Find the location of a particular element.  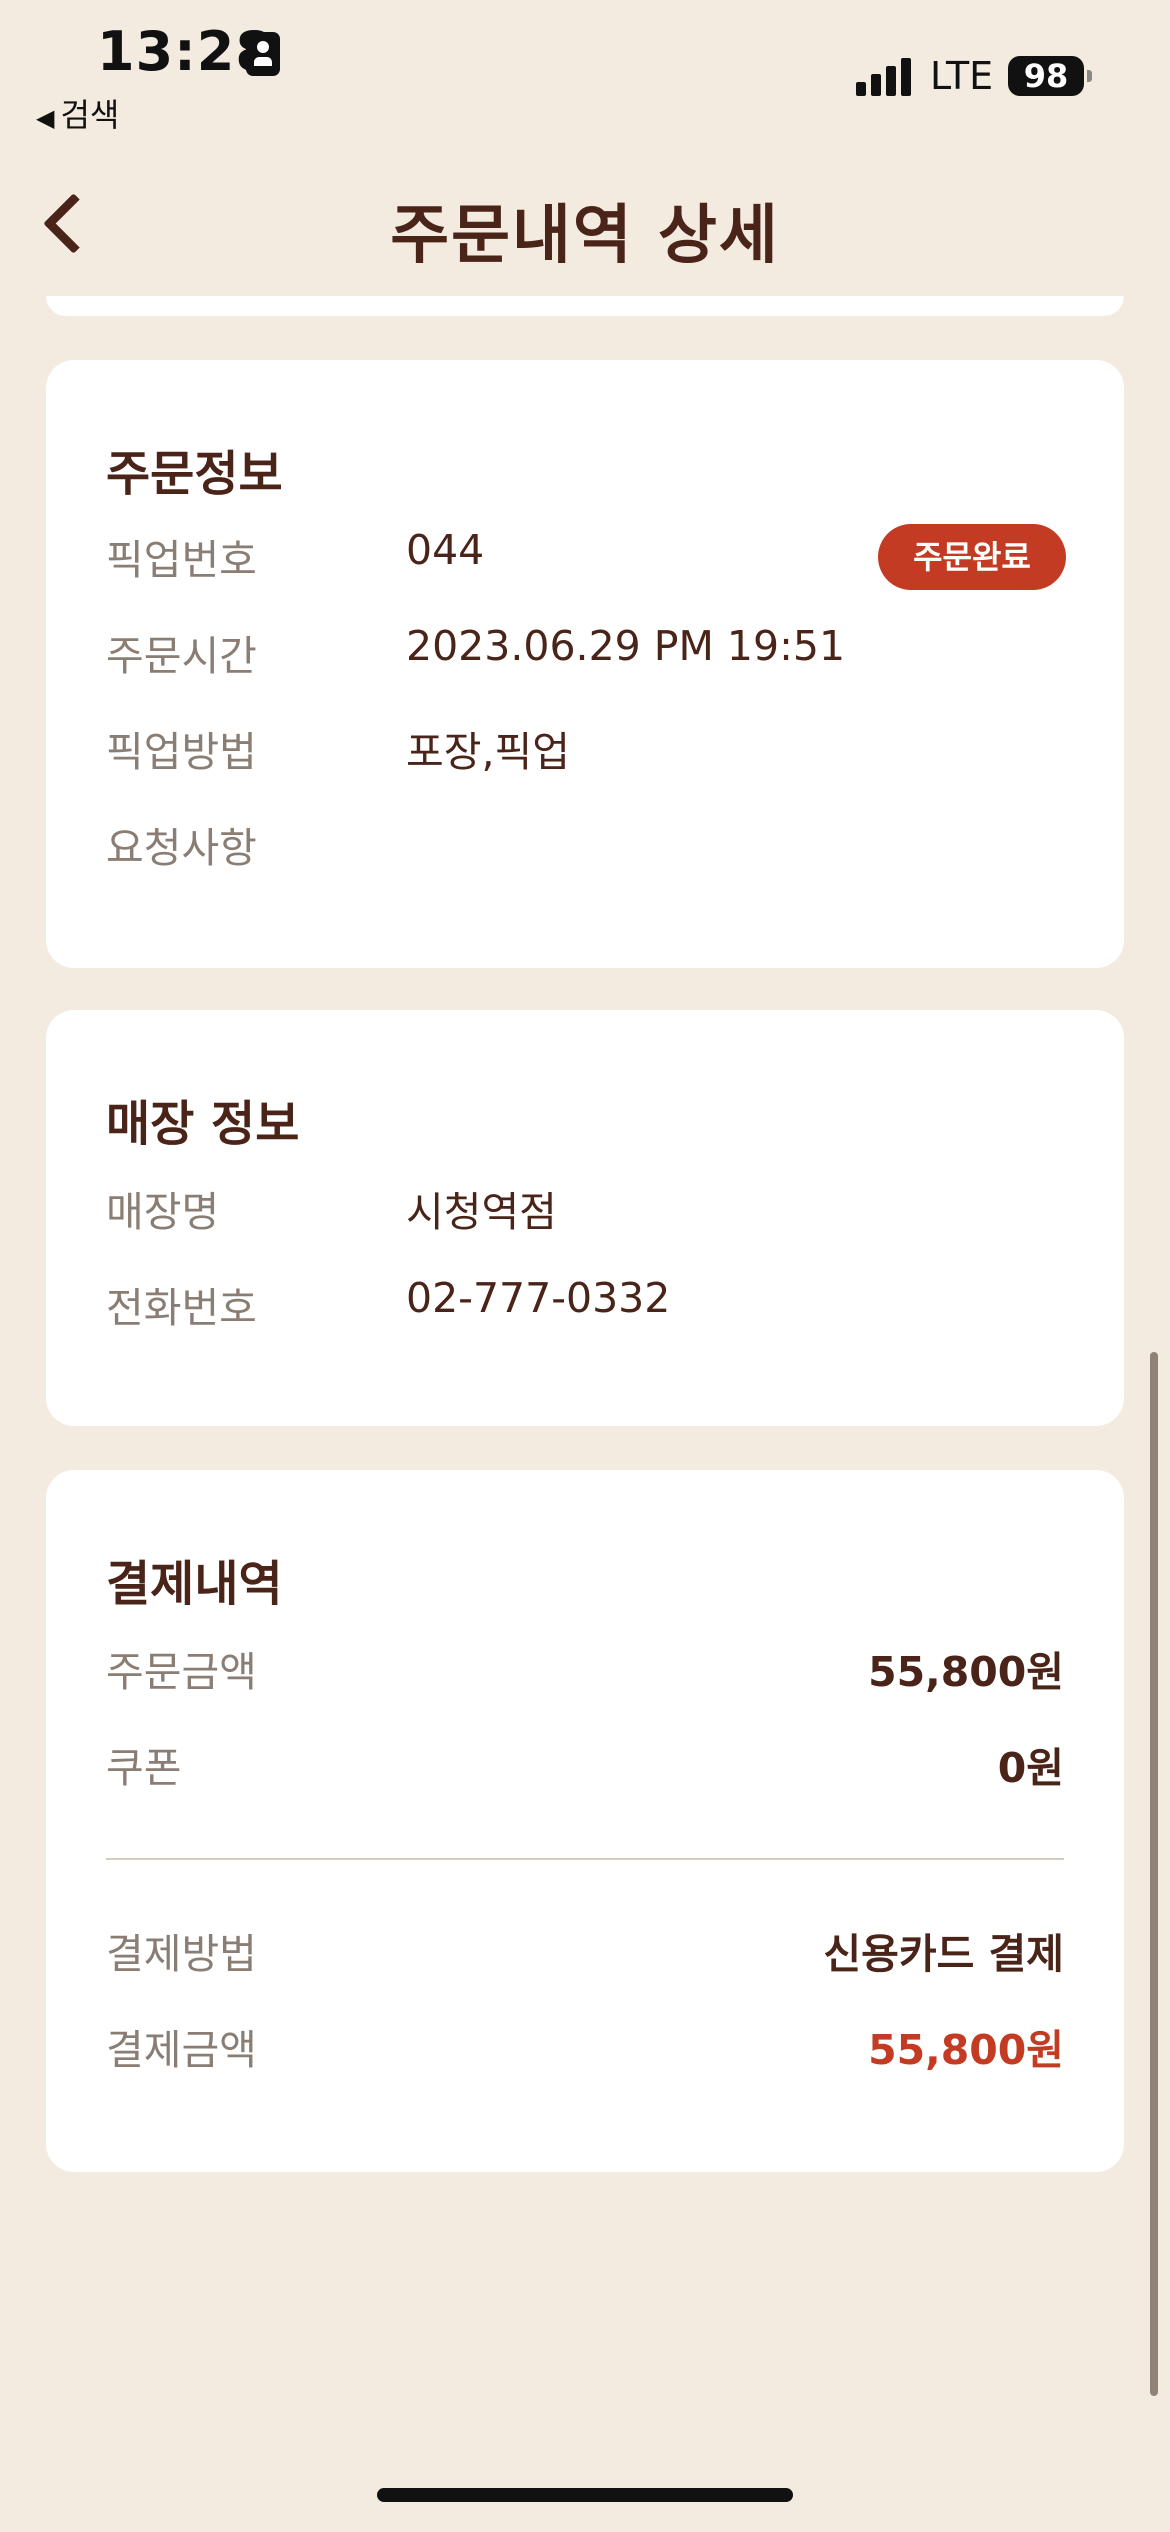

request-label: 요청사항 is located at coordinates (181, 848).